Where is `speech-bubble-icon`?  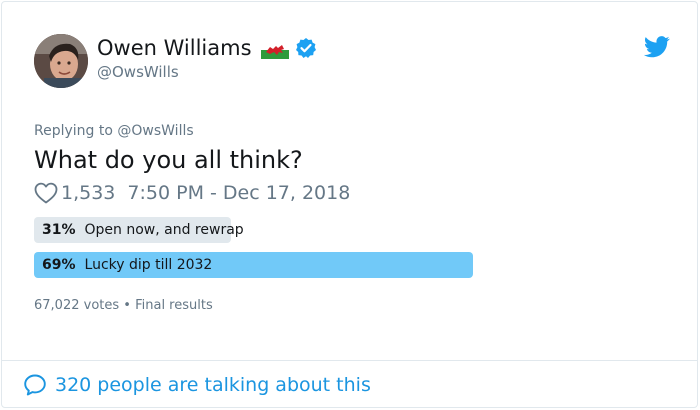 speech-bubble-icon is located at coordinates (35, 385).